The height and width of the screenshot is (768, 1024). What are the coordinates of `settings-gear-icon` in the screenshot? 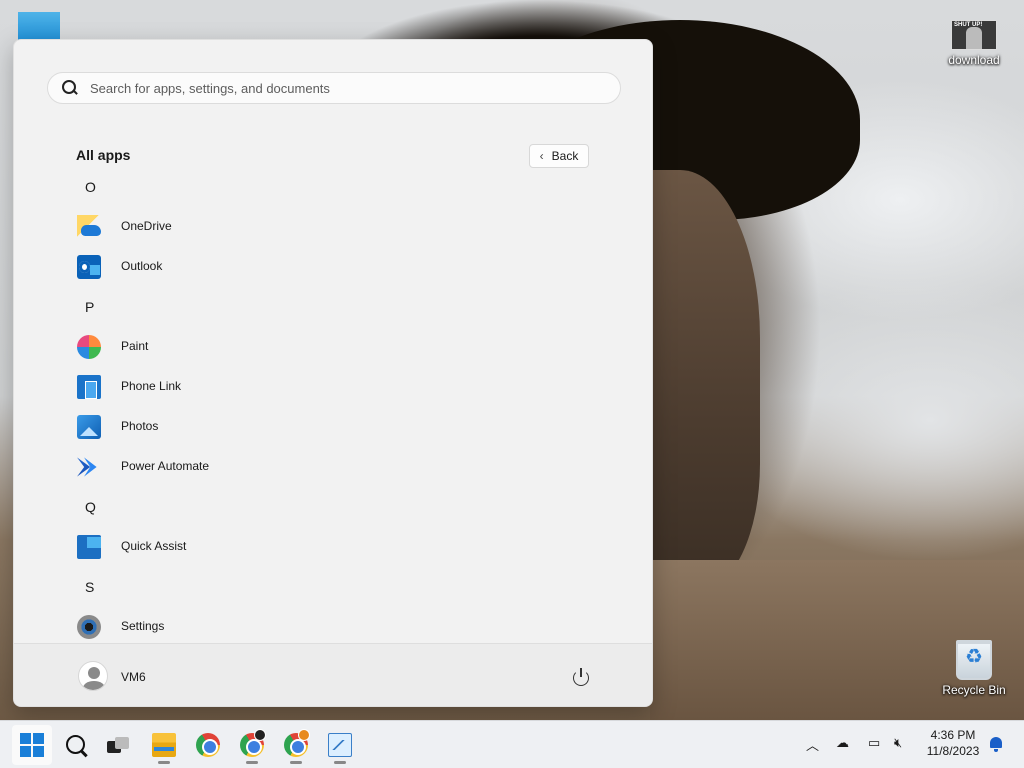 It's located at (89, 627).